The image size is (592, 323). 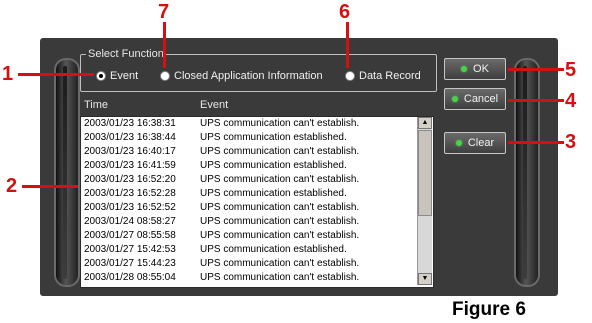 What do you see at coordinates (571, 142) in the screenshot?
I see `callout-3: 3` at bounding box center [571, 142].